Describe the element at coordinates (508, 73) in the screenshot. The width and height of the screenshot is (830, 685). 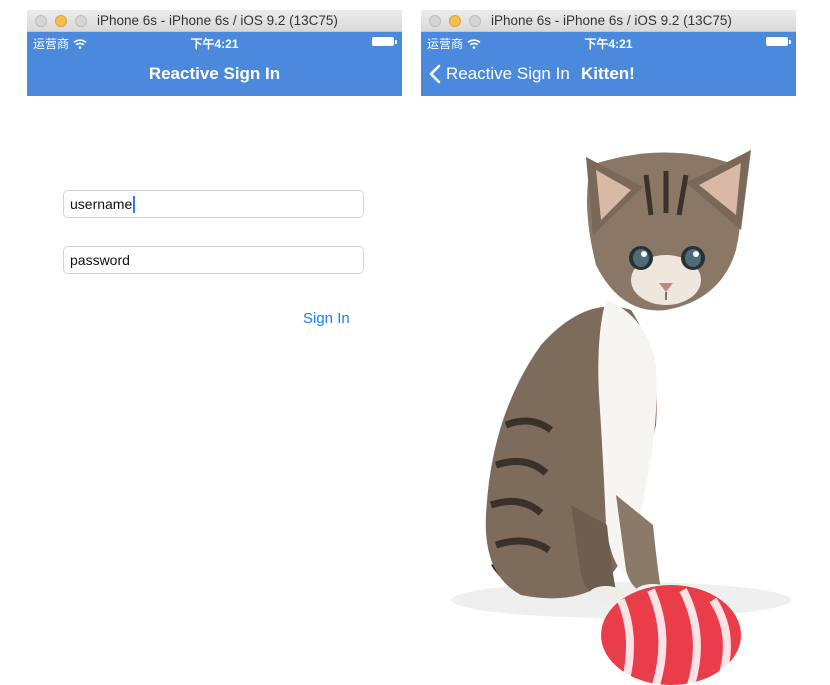
I see `back-button-label: Reactive Sign In` at that location.